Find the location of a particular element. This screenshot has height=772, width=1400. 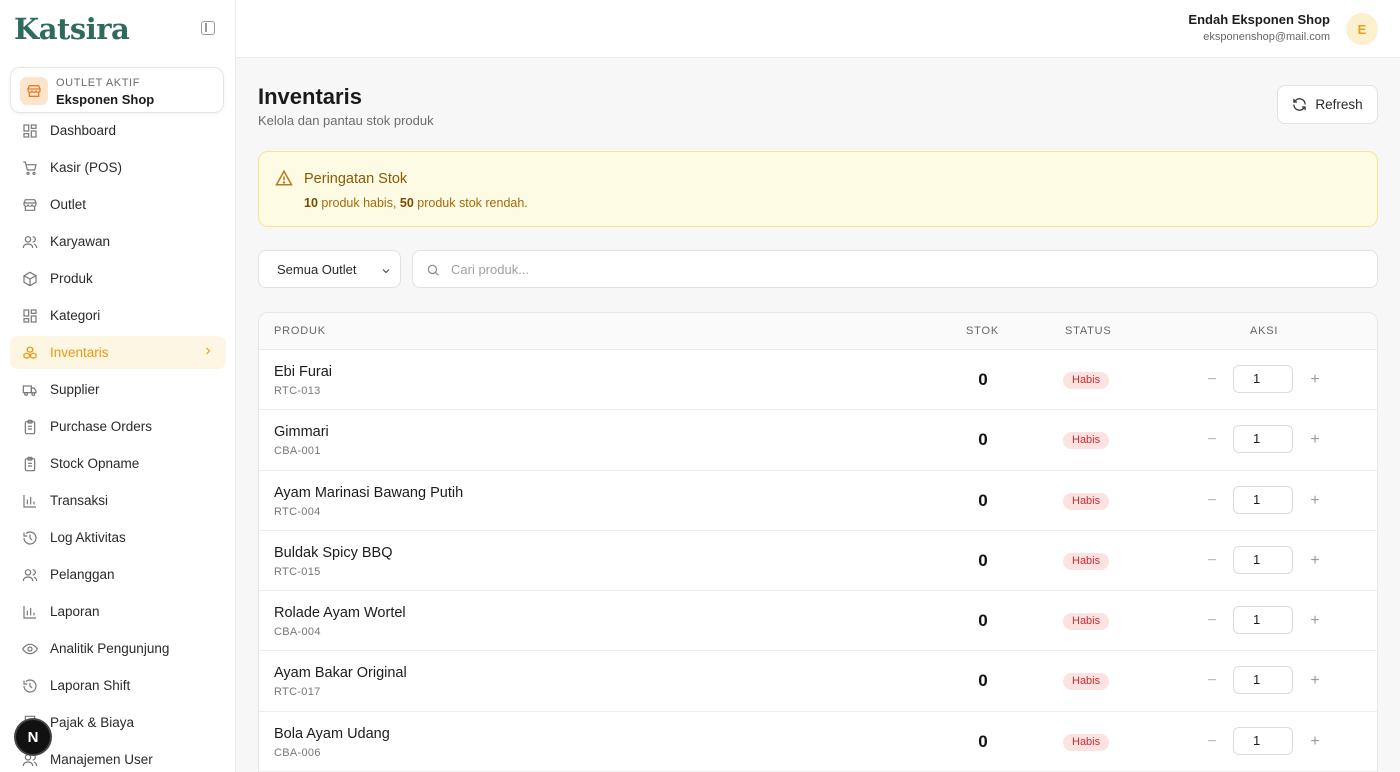

sidebar-item-label: Manajemen User is located at coordinates (101, 759).